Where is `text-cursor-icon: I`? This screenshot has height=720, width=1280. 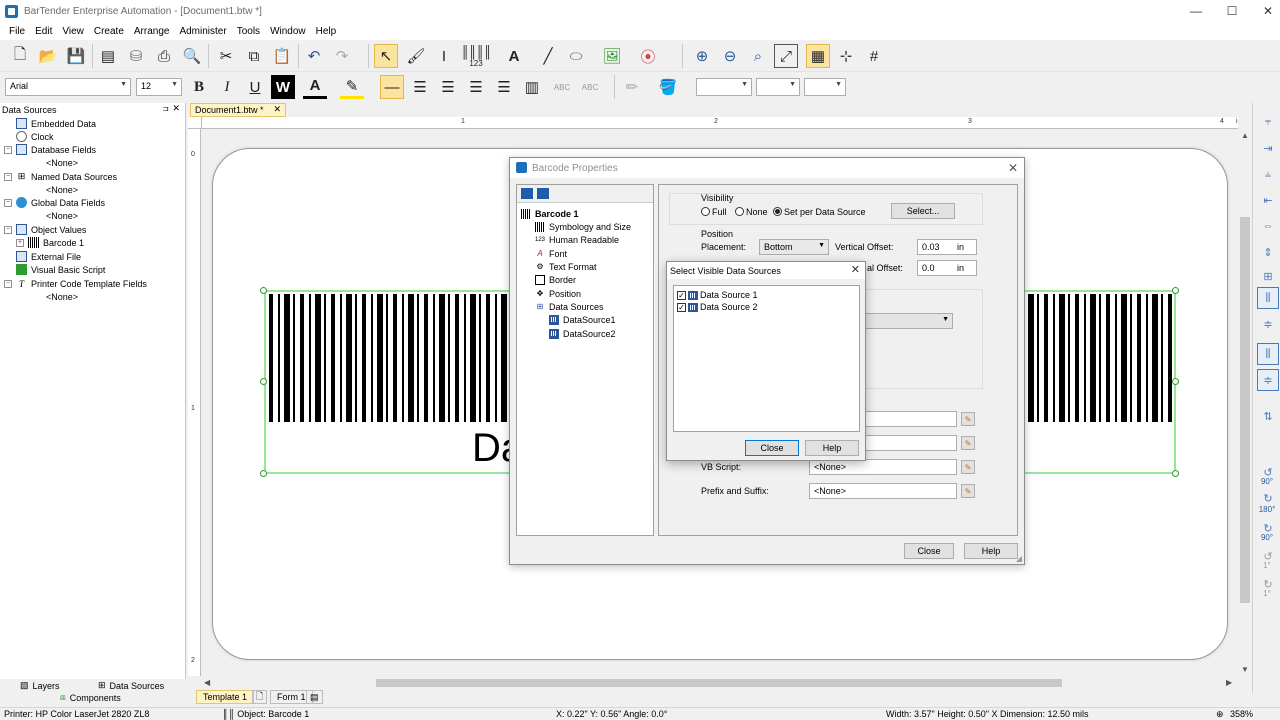
text-cursor-icon: I is located at coordinates (444, 56).